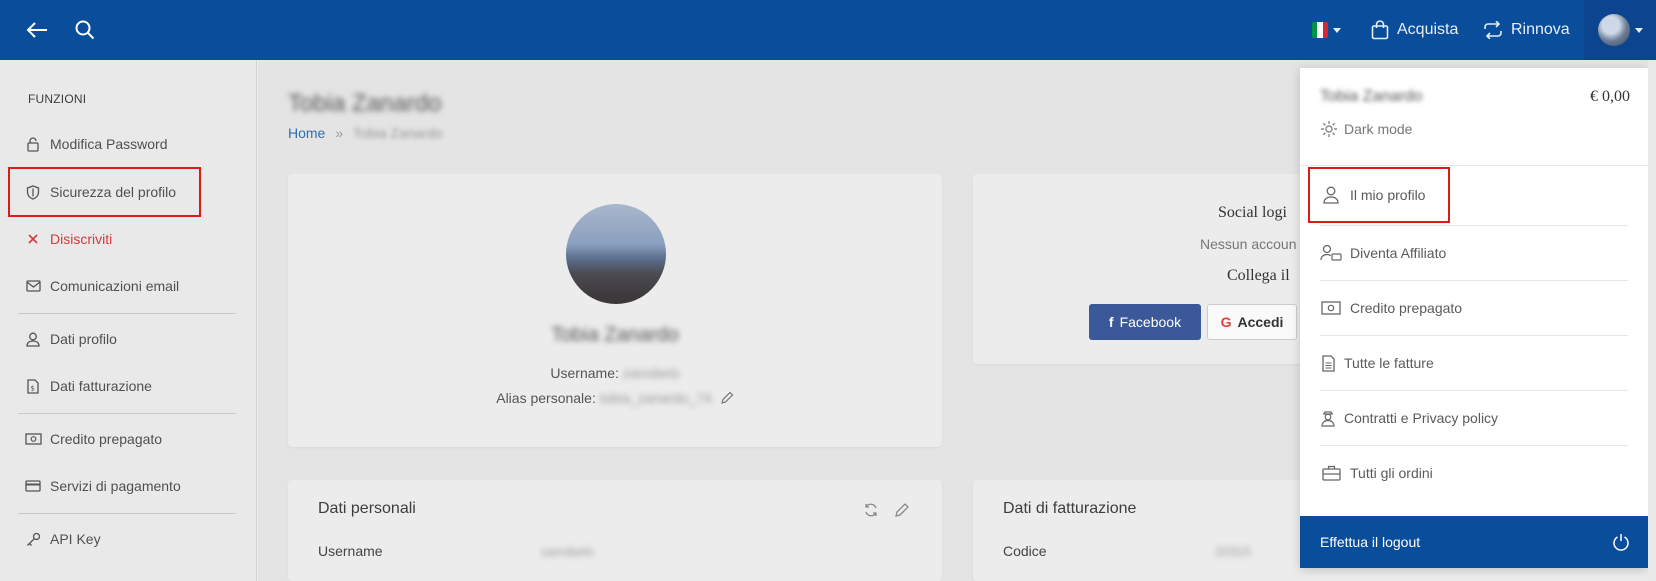 Image resolution: width=1656 pixels, height=581 pixels. I want to click on google-icon: G, so click(1226, 322).